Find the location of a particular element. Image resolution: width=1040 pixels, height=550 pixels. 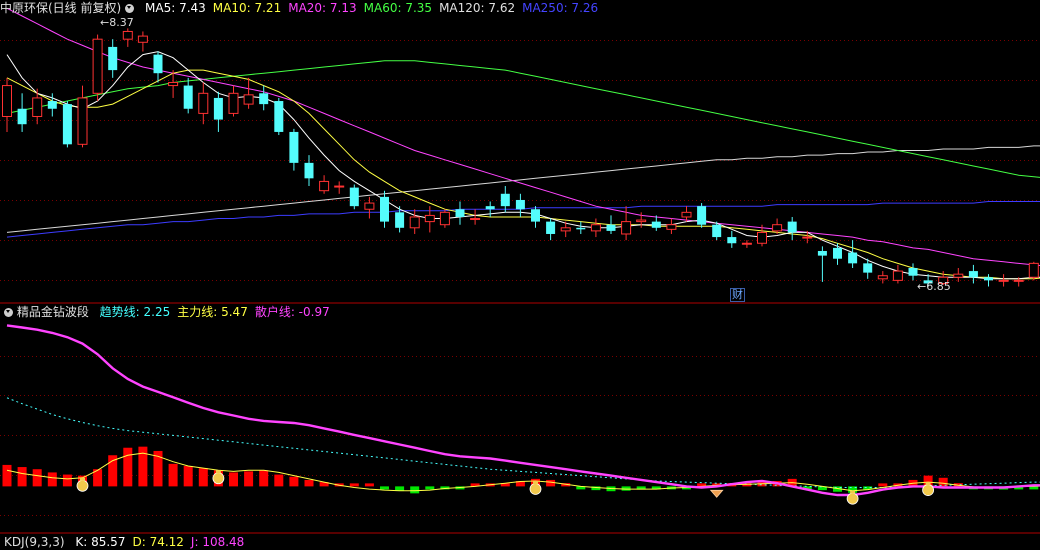

ma-legend-item-0: MA5: 7.43 is located at coordinates (175, 8).